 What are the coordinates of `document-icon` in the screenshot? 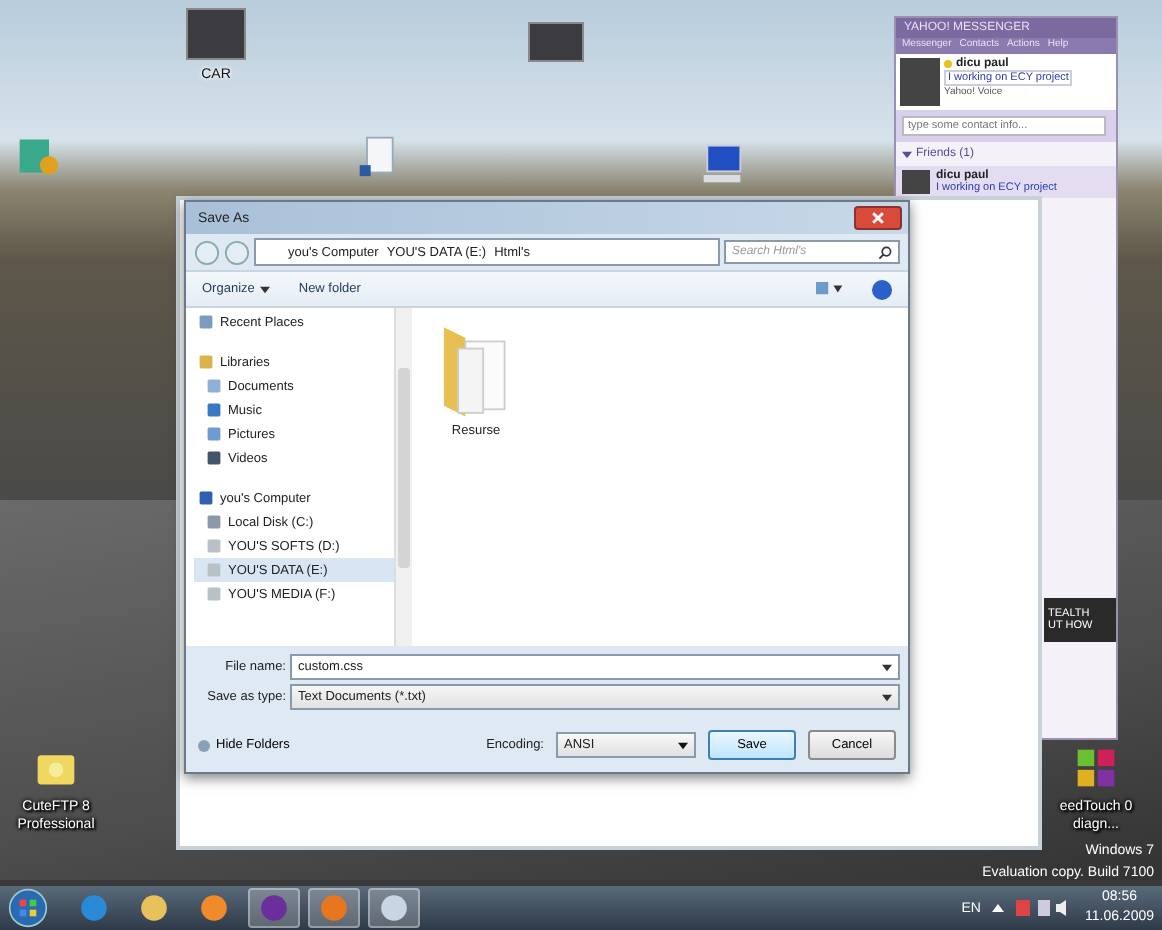 It's located at (378, 156).